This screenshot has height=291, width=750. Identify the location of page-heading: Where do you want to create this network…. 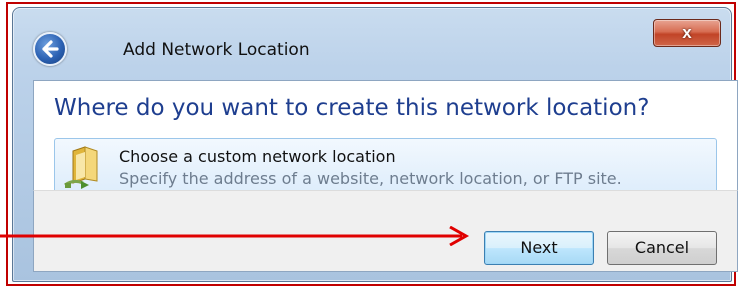
(352, 108).